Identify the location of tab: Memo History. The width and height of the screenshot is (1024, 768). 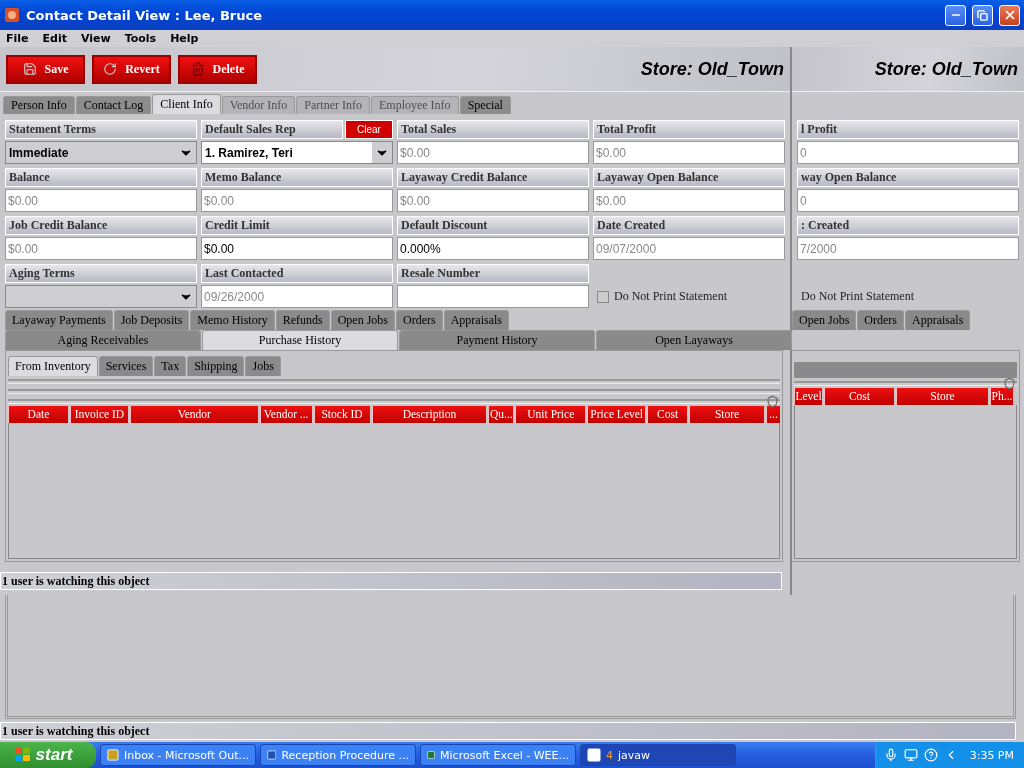
(232, 320).